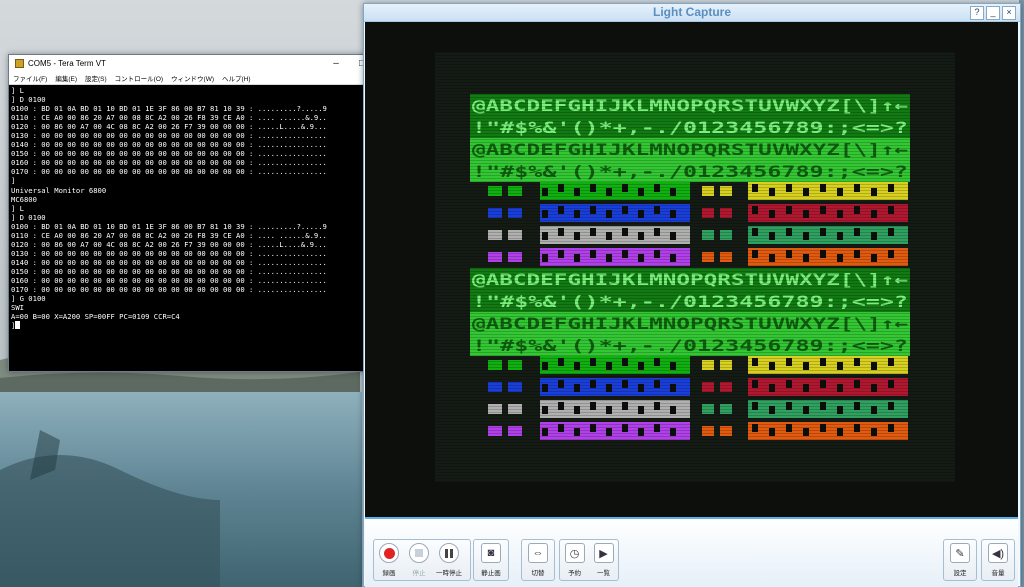 The height and width of the screenshot is (587, 1024). I want to click on close-button: ×, so click(1009, 13).